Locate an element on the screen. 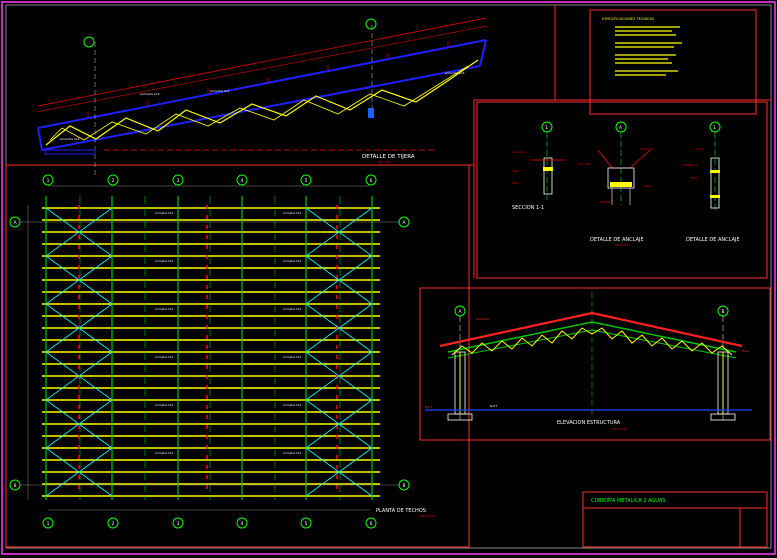 This screenshot has width=777, height=558. anchor-detail-title-1: DETALLE DE ANCLAJE is located at coordinates (617, 240).